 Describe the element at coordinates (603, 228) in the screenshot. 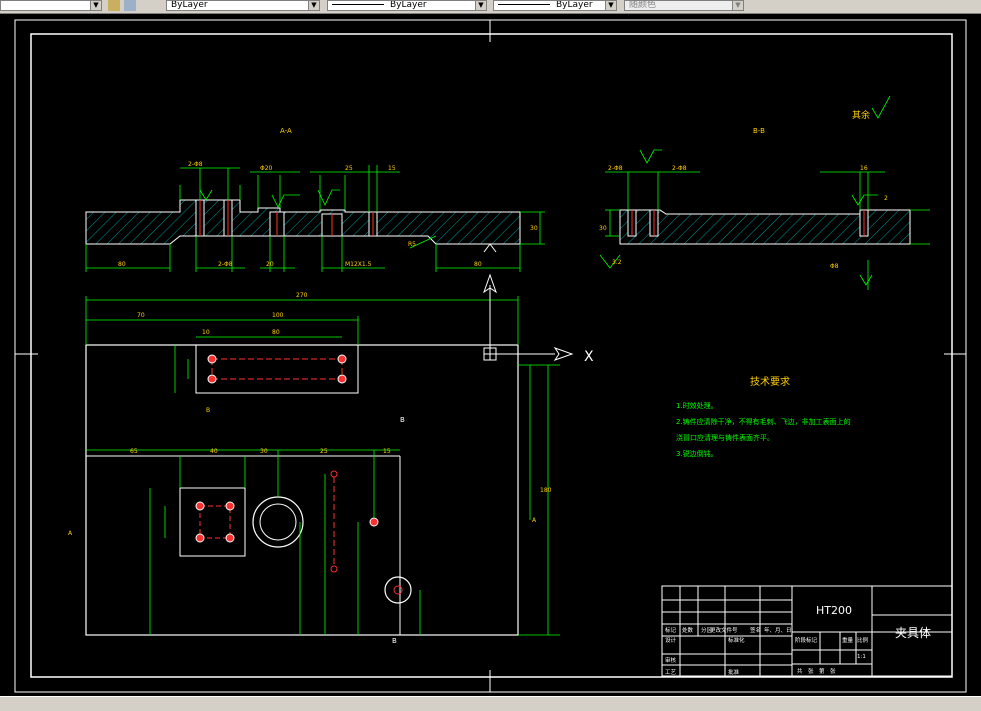

I see `dim-bb-4: 30` at that location.